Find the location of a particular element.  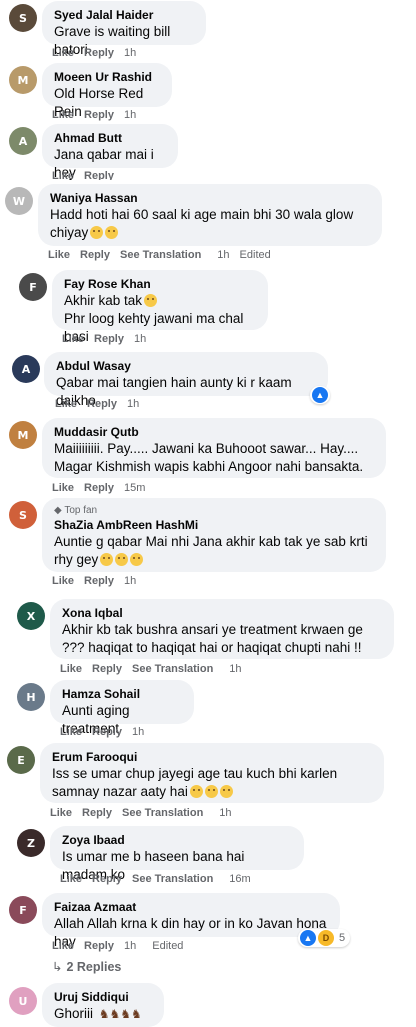

commenter-name: Uruj Siddiqui is located at coordinates (103, 997).